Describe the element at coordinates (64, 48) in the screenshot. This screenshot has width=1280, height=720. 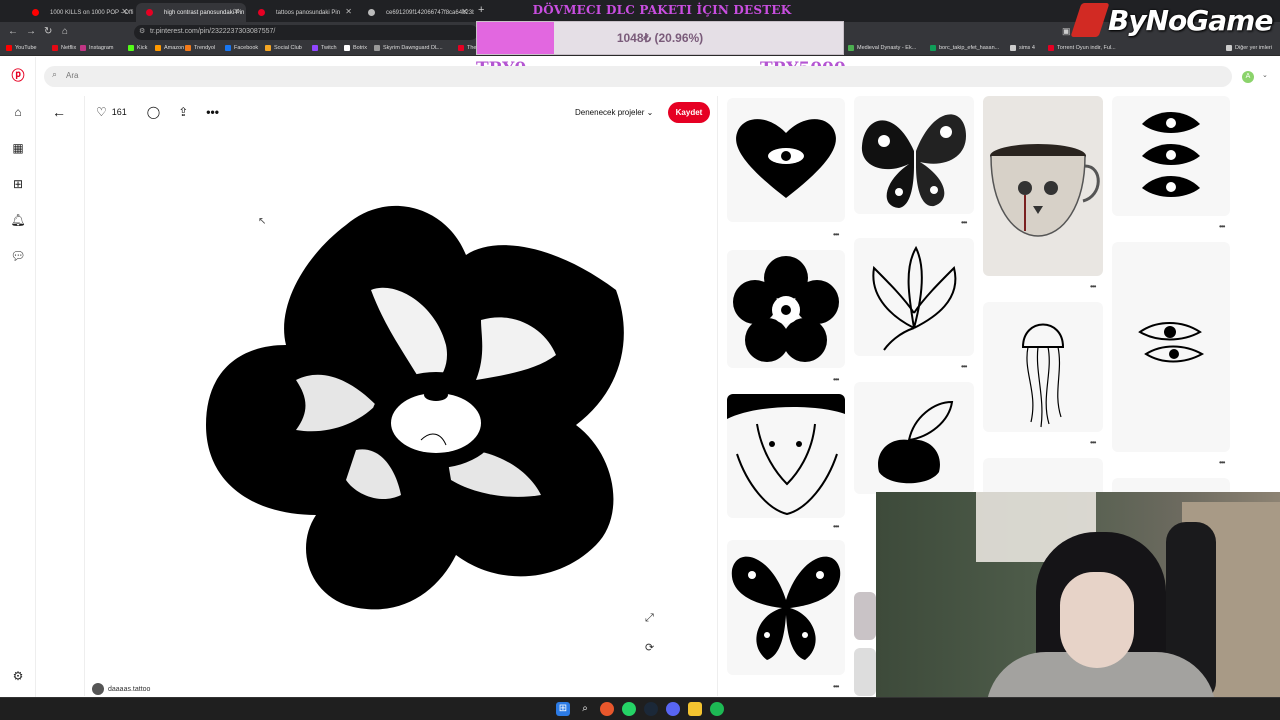
I see `bookmark-item: Netflix` at that location.